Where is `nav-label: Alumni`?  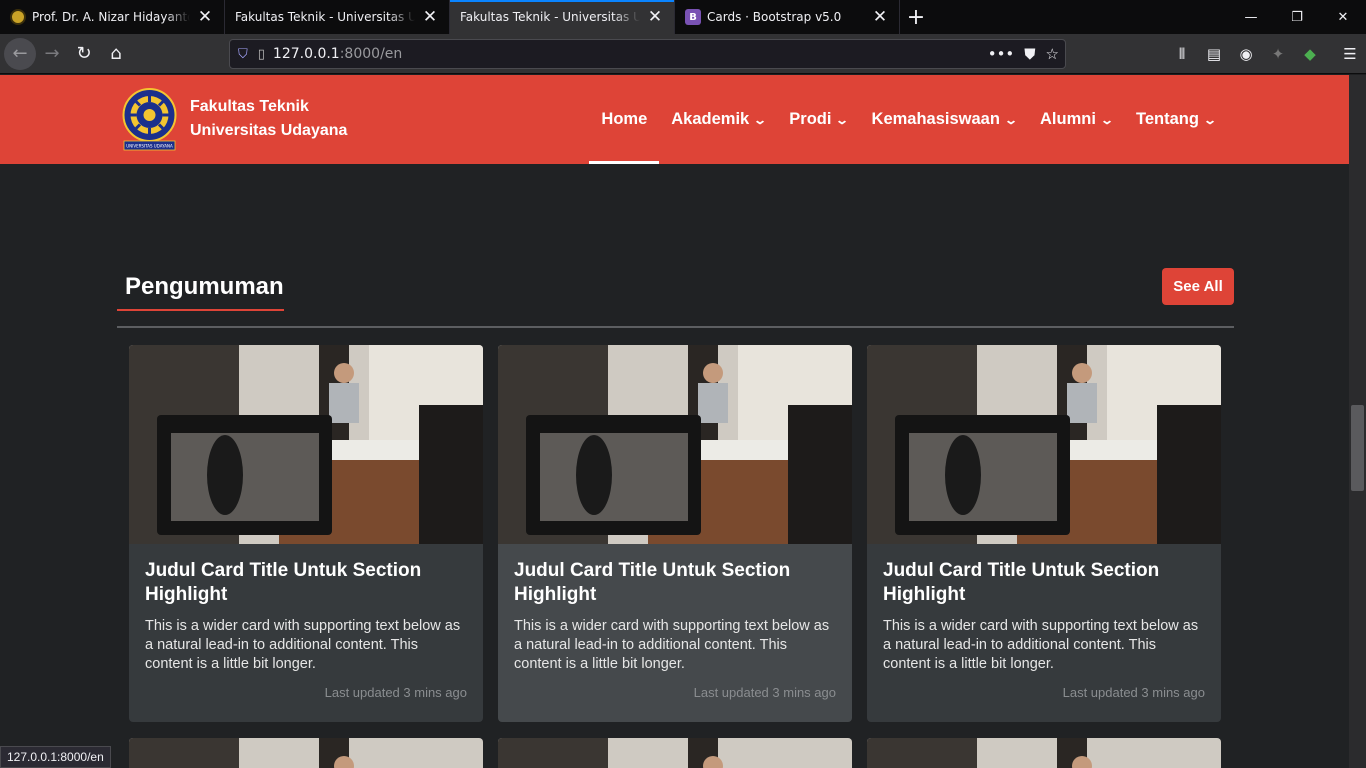
nav-label: Alumni is located at coordinates (1068, 119).